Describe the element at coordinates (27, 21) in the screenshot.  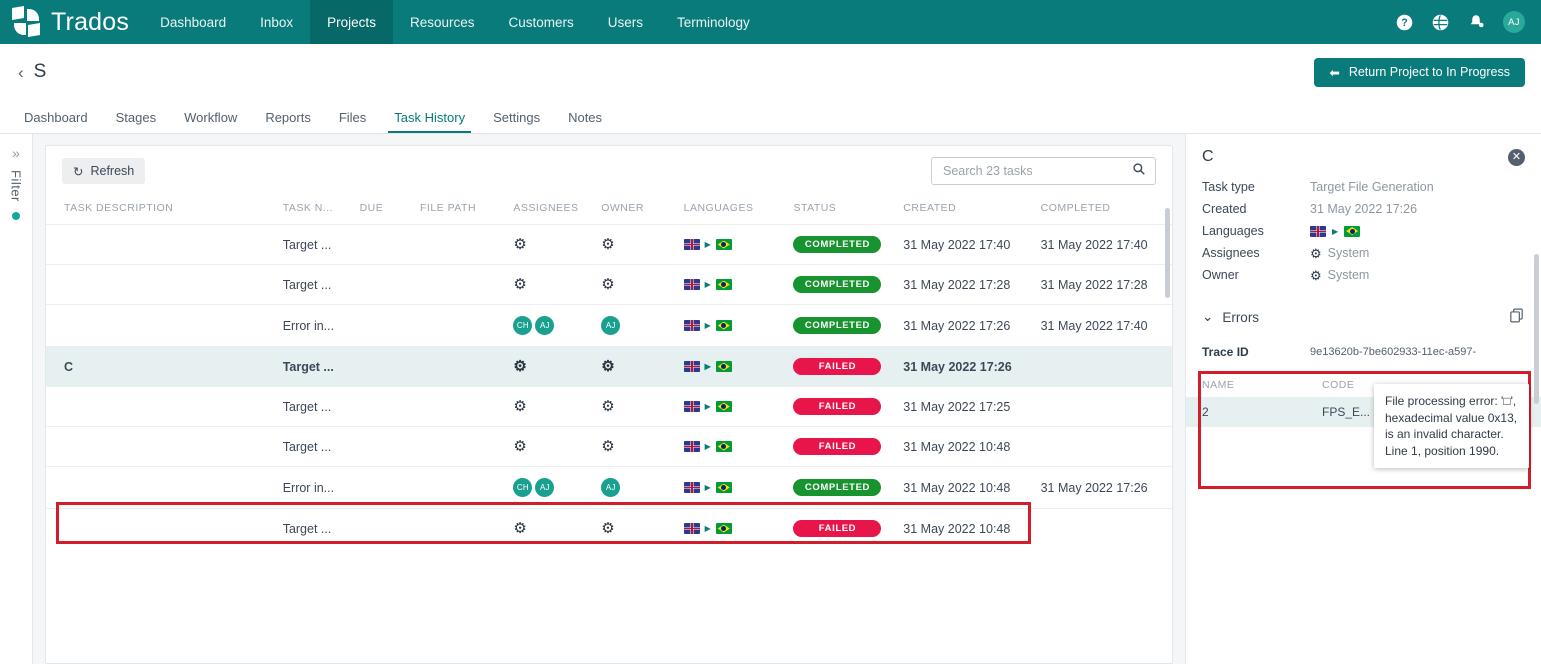
I see `trados-logo-icon` at that location.